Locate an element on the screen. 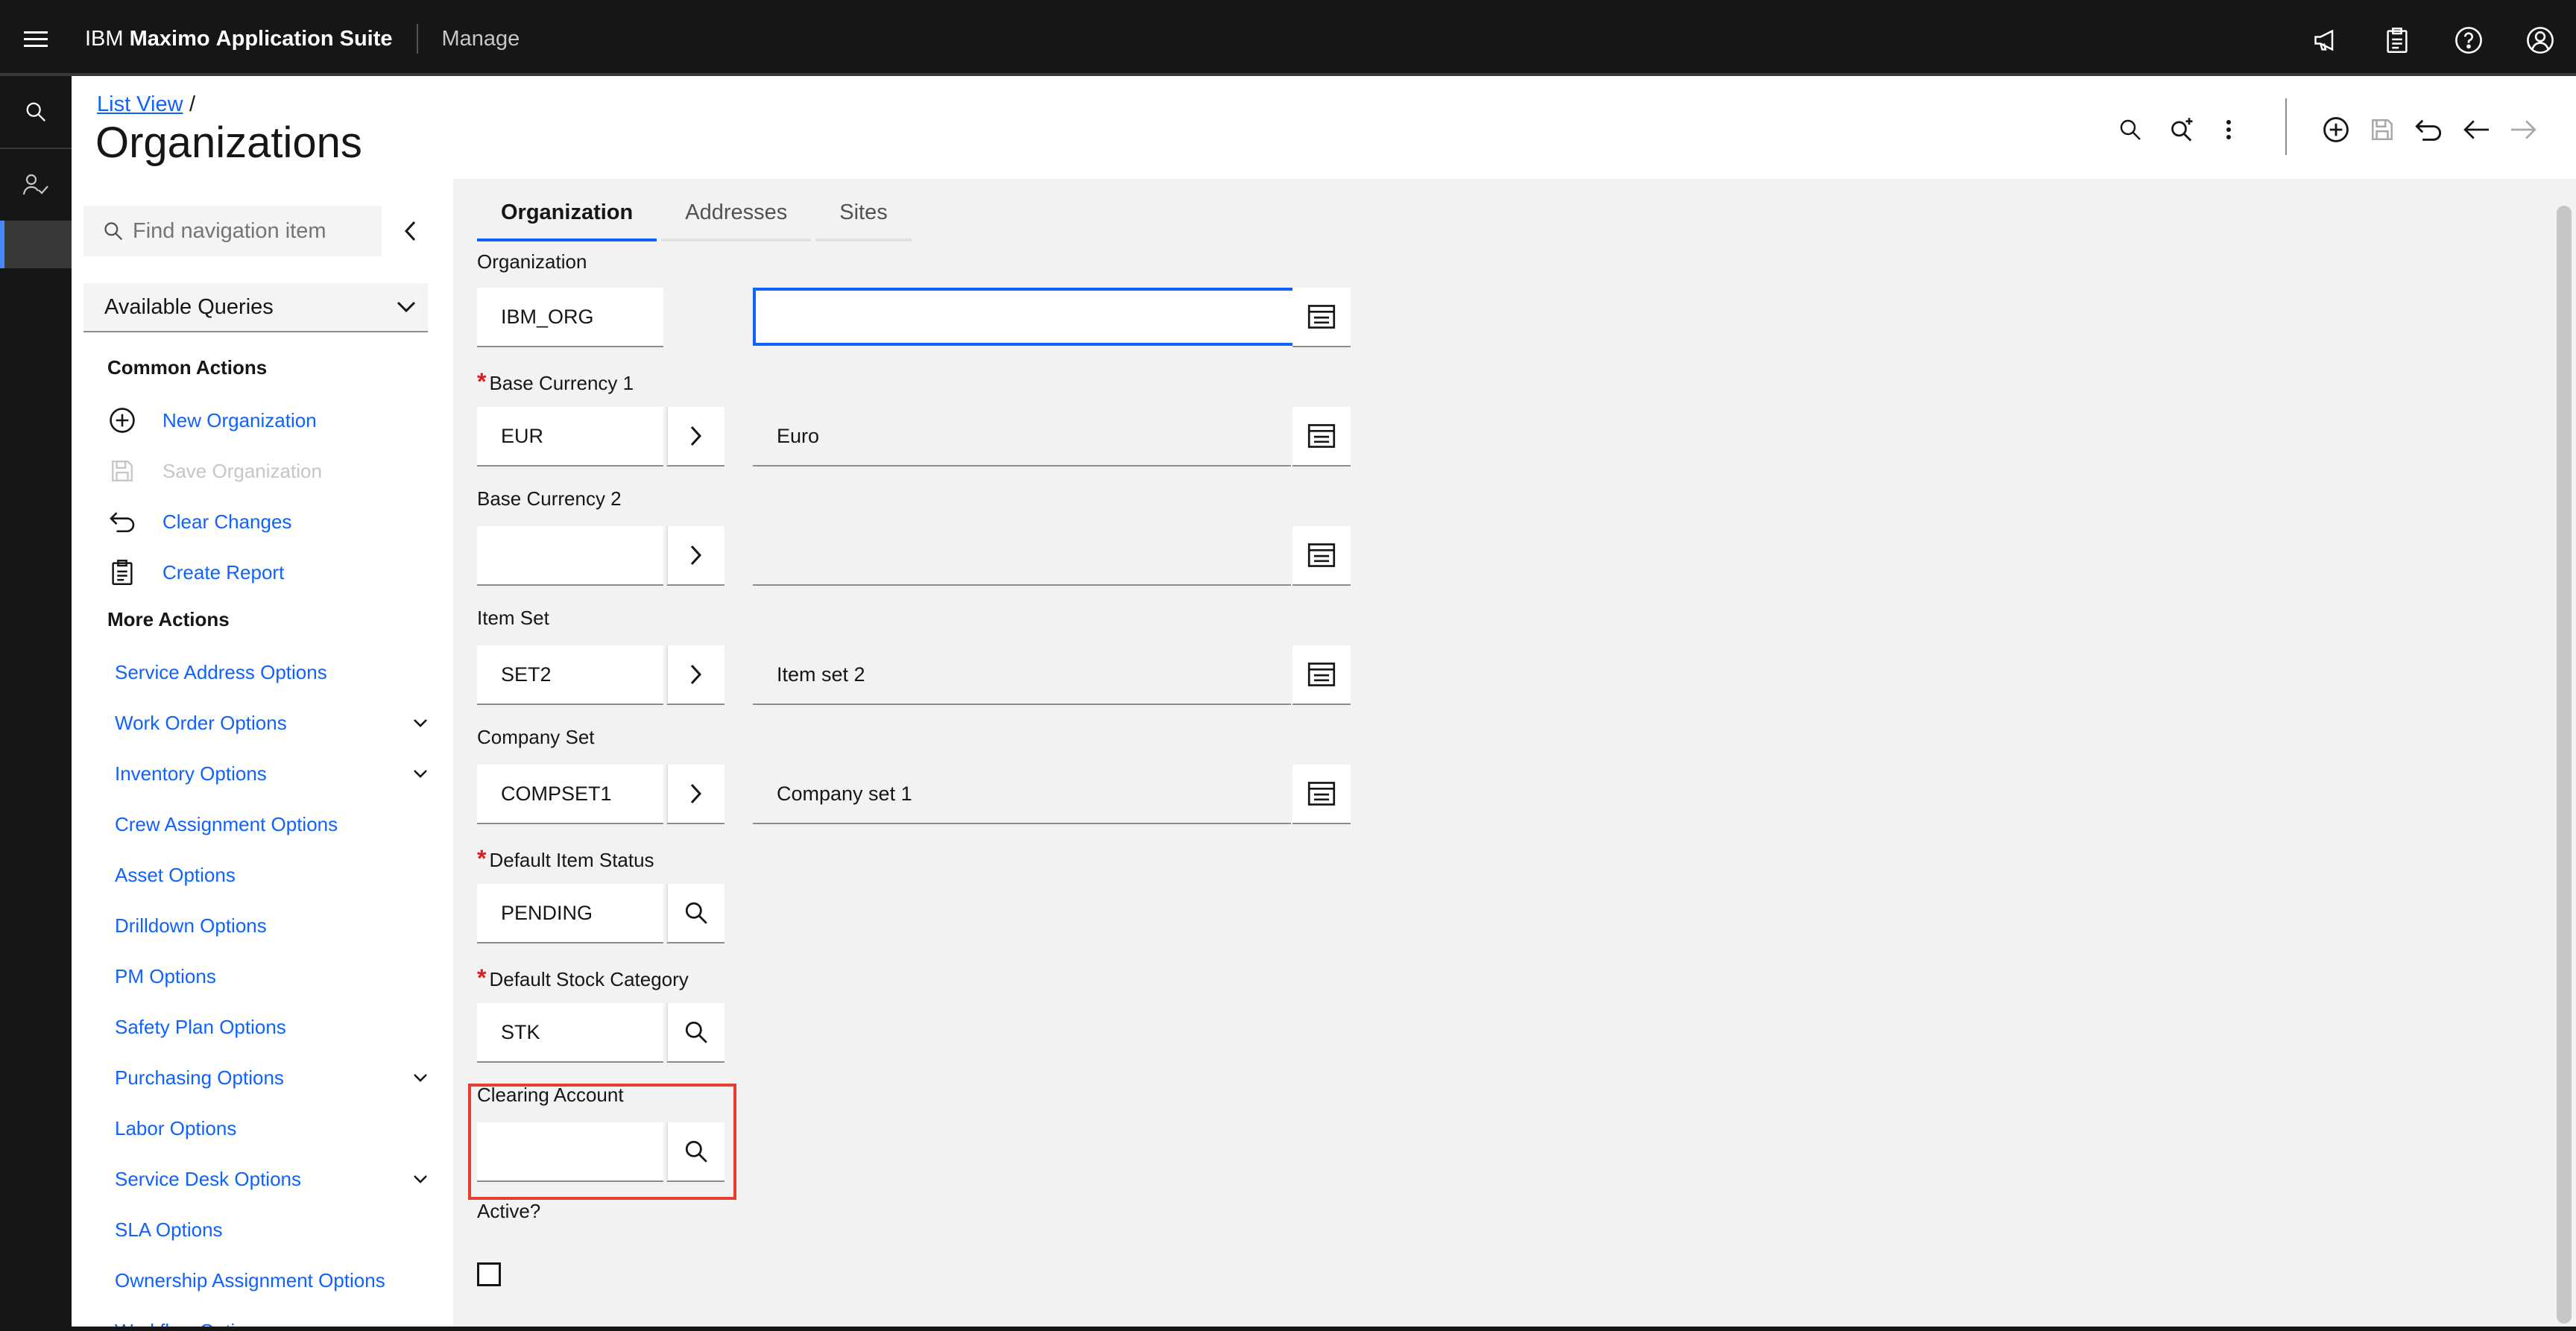  clear-changes-action: Clear Changes is located at coordinates (199, 521).